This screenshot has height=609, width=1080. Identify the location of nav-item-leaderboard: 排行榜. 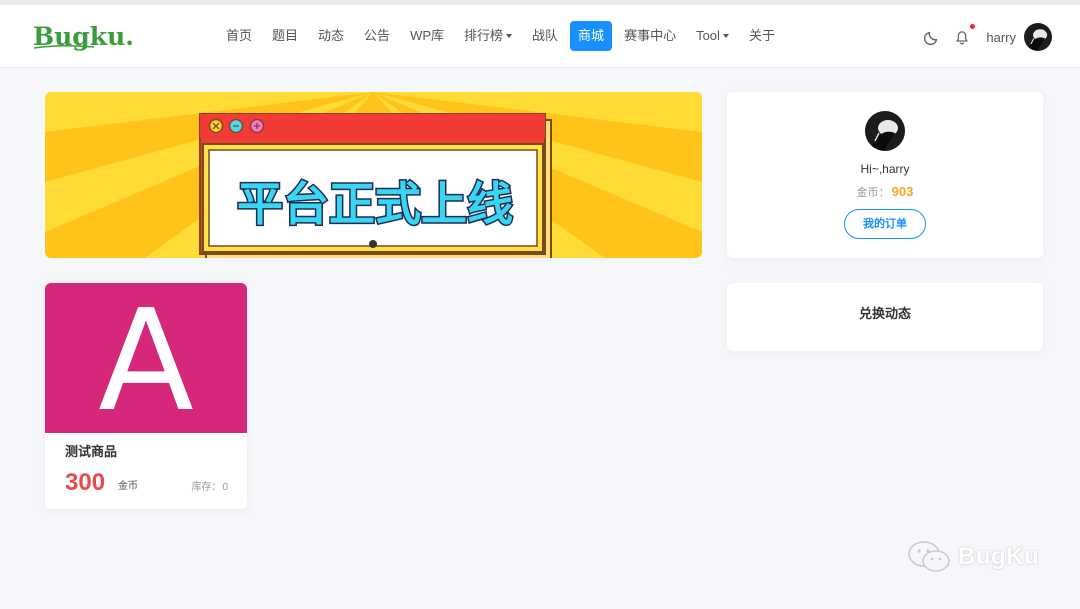
(488, 36).